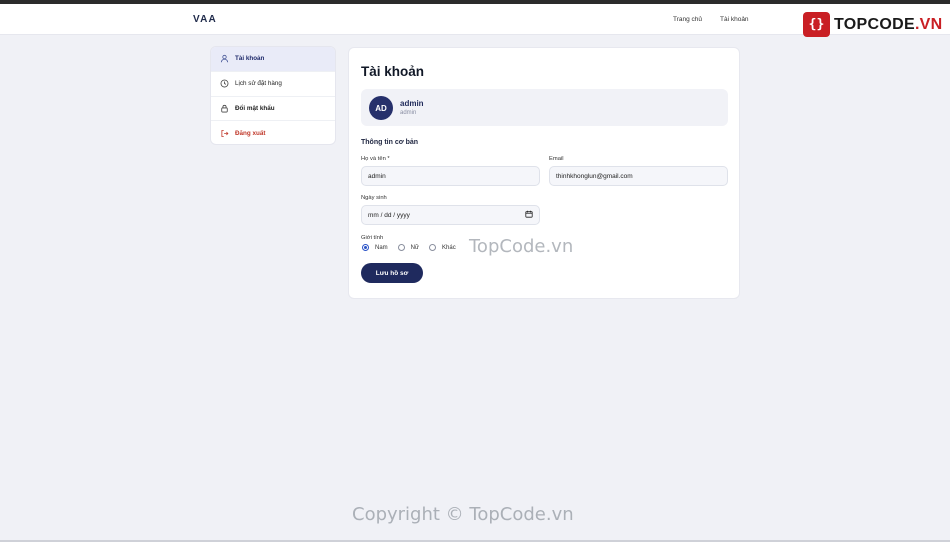 Image resolution: width=950 pixels, height=542 pixels. I want to click on email-label: Email, so click(556, 159).